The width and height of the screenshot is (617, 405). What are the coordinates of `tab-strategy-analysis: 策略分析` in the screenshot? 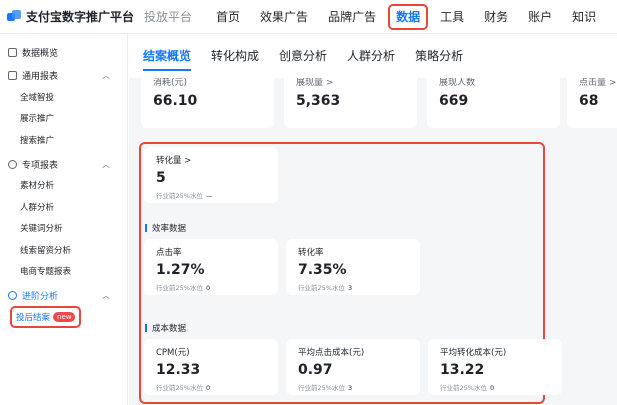 It's located at (439, 56).